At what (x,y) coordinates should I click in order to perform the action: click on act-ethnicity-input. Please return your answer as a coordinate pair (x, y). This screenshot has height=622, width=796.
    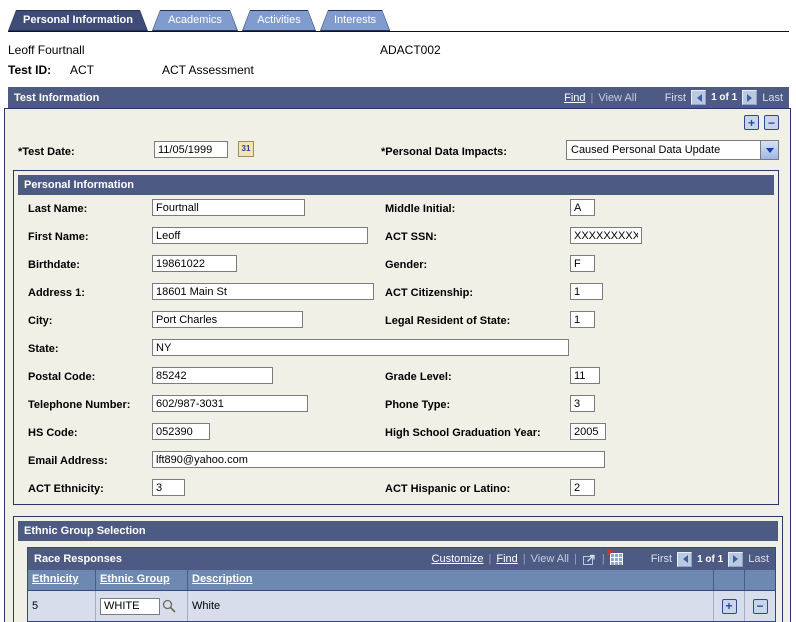
    Looking at the image, I should click on (168, 487).